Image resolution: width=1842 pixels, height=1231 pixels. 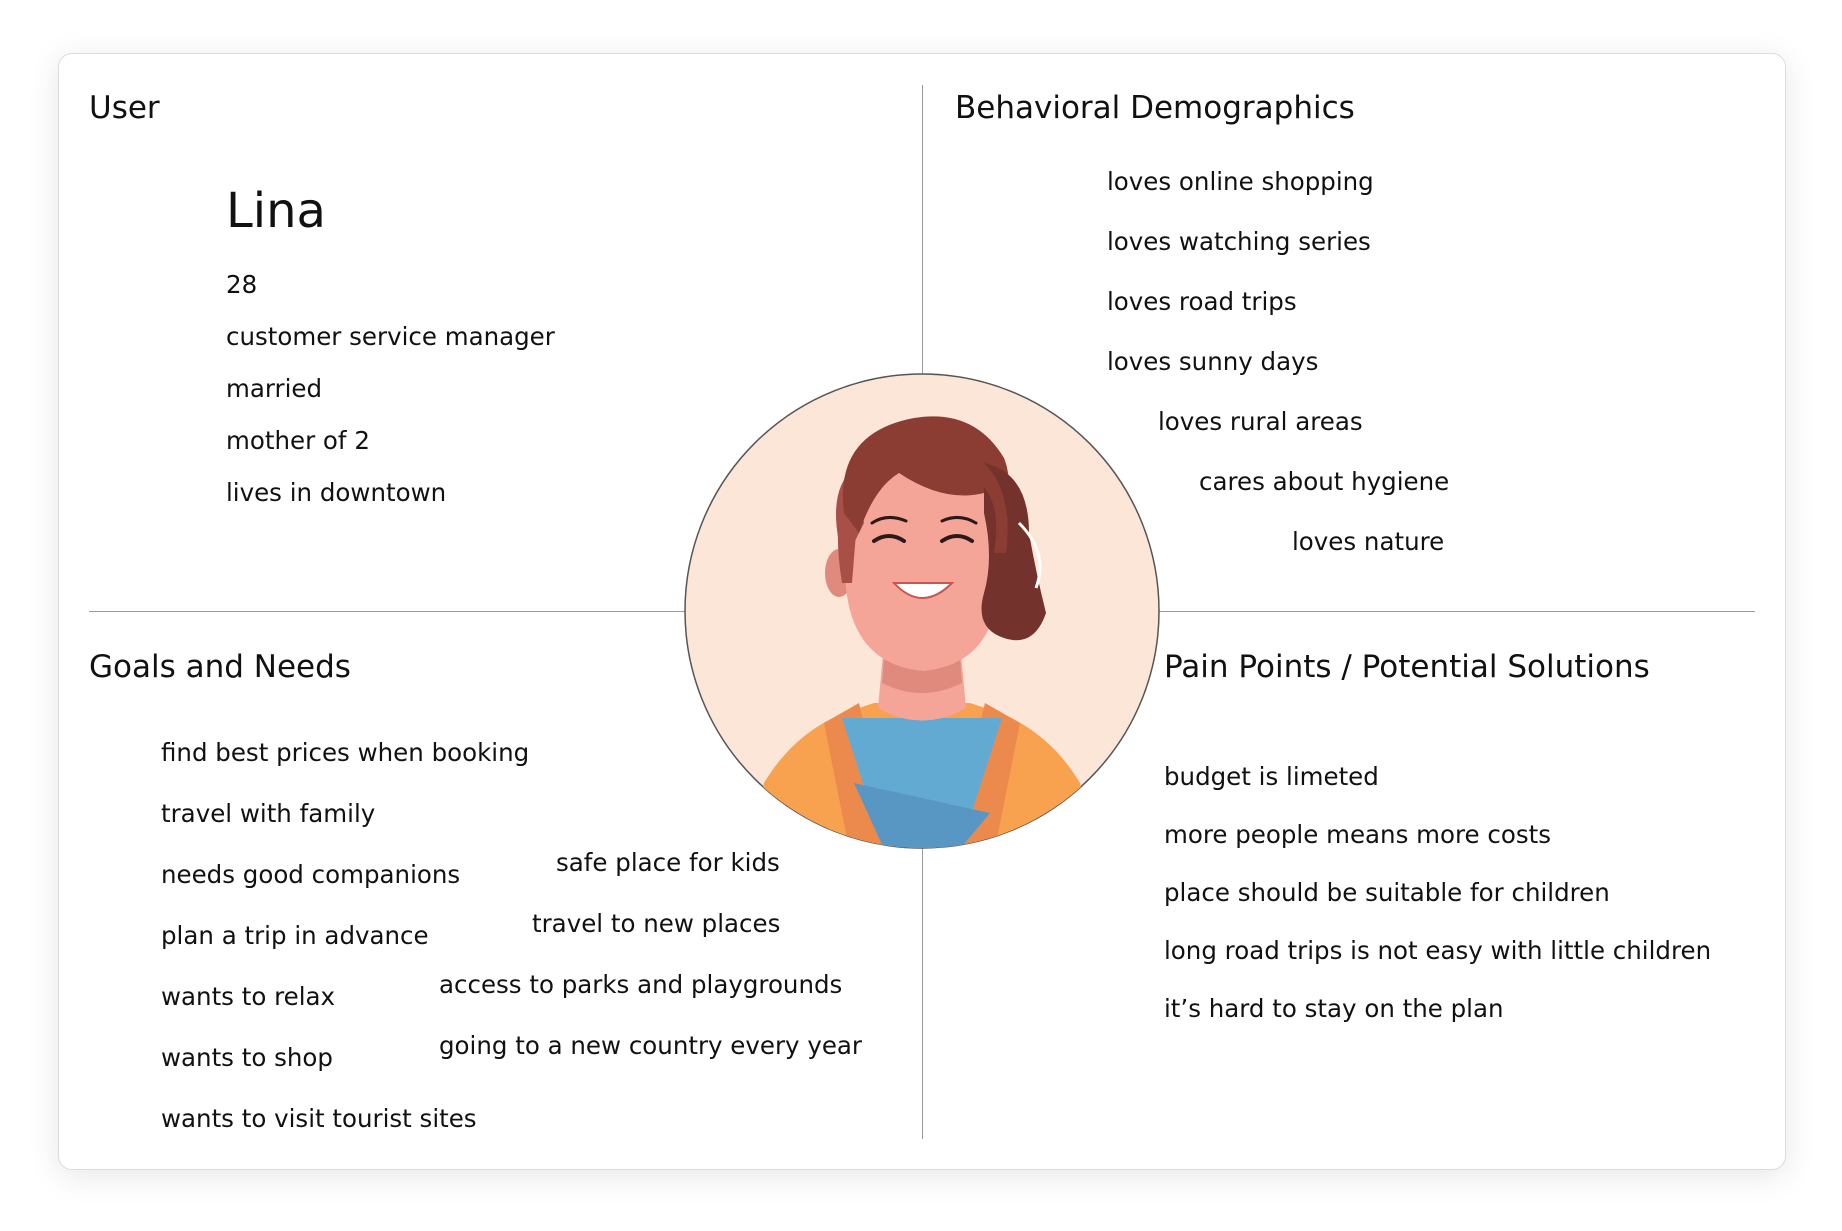 I want to click on goals-heading: Goals and Needs, so click(x=220, y=667).